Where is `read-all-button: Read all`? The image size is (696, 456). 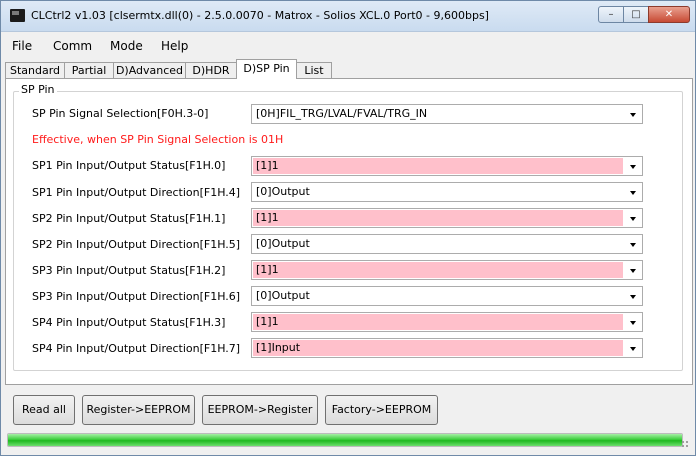
read-all-button: Read all is located at coordinates (44, 410).